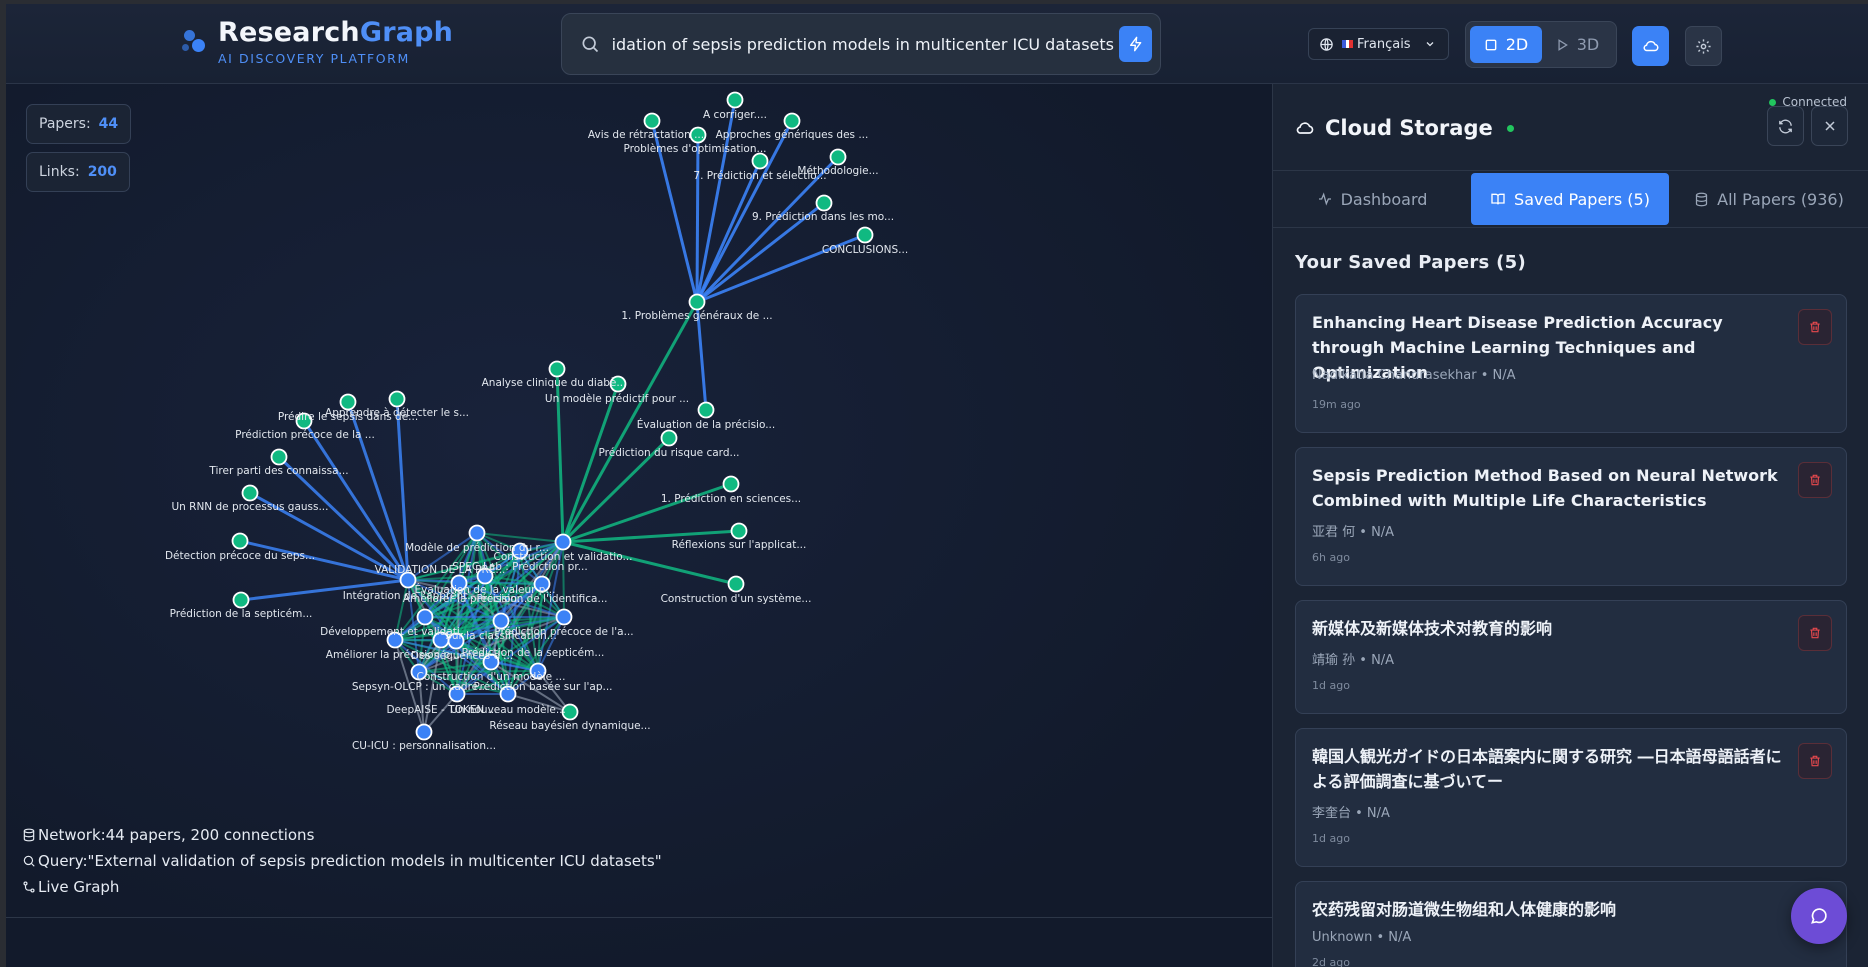 The height and width of the screenshot is (967, 1868). What do you see at coordinates (1552, 628) in the screenshot?
I see `paper-title: 新媒体及新媒体技术对教育的影响` at bounding box center [1552, 628].